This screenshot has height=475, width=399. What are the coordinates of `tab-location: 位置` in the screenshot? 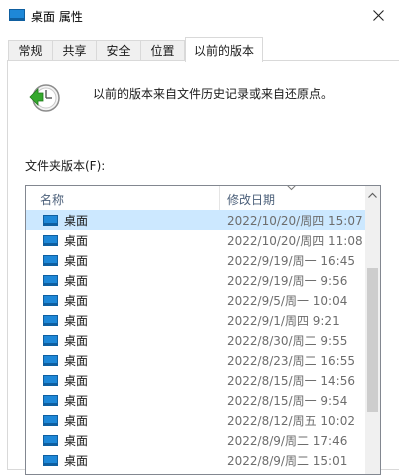 It's located at (162, 50).